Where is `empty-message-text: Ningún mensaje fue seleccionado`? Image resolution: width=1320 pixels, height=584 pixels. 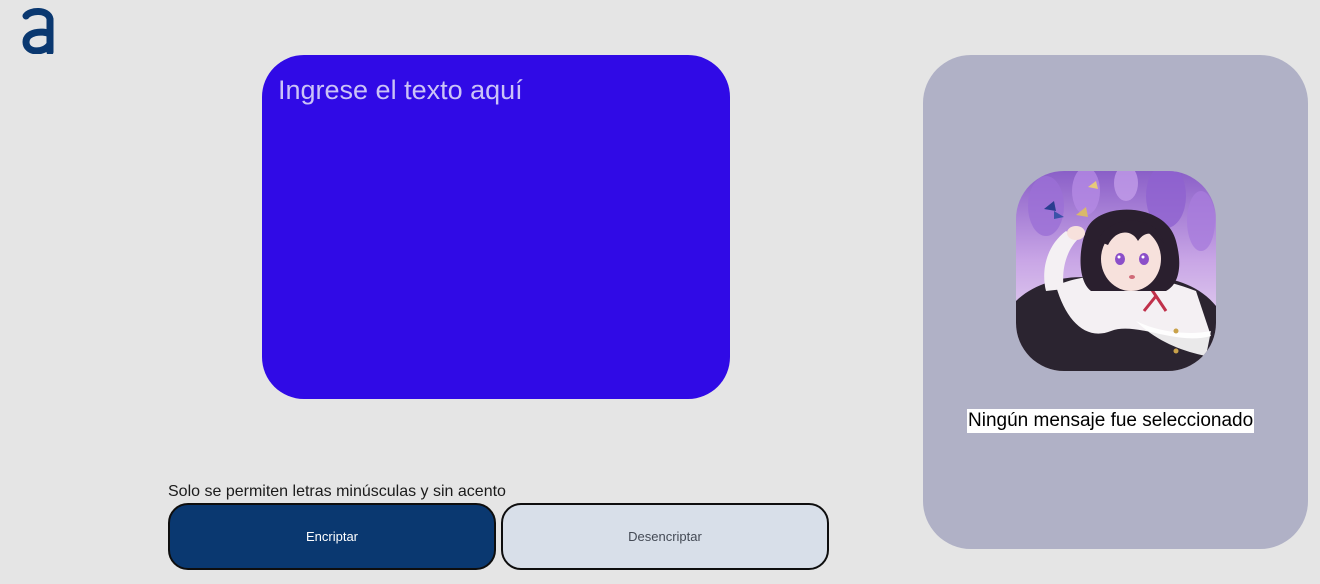
empty-message-text: Ningún mensaje fue seleccionado is located at coordinates (1111, 420).